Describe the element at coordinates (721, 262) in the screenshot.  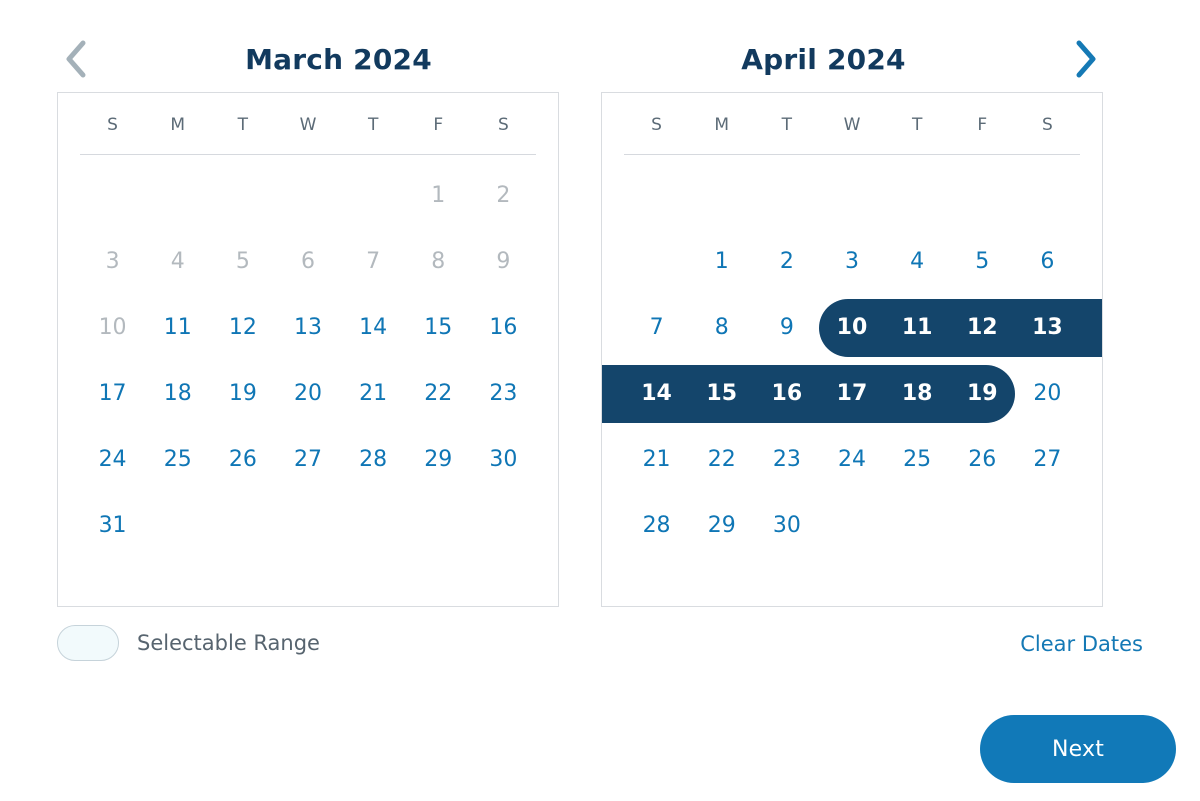
I see `day-cell: 1` at that location.